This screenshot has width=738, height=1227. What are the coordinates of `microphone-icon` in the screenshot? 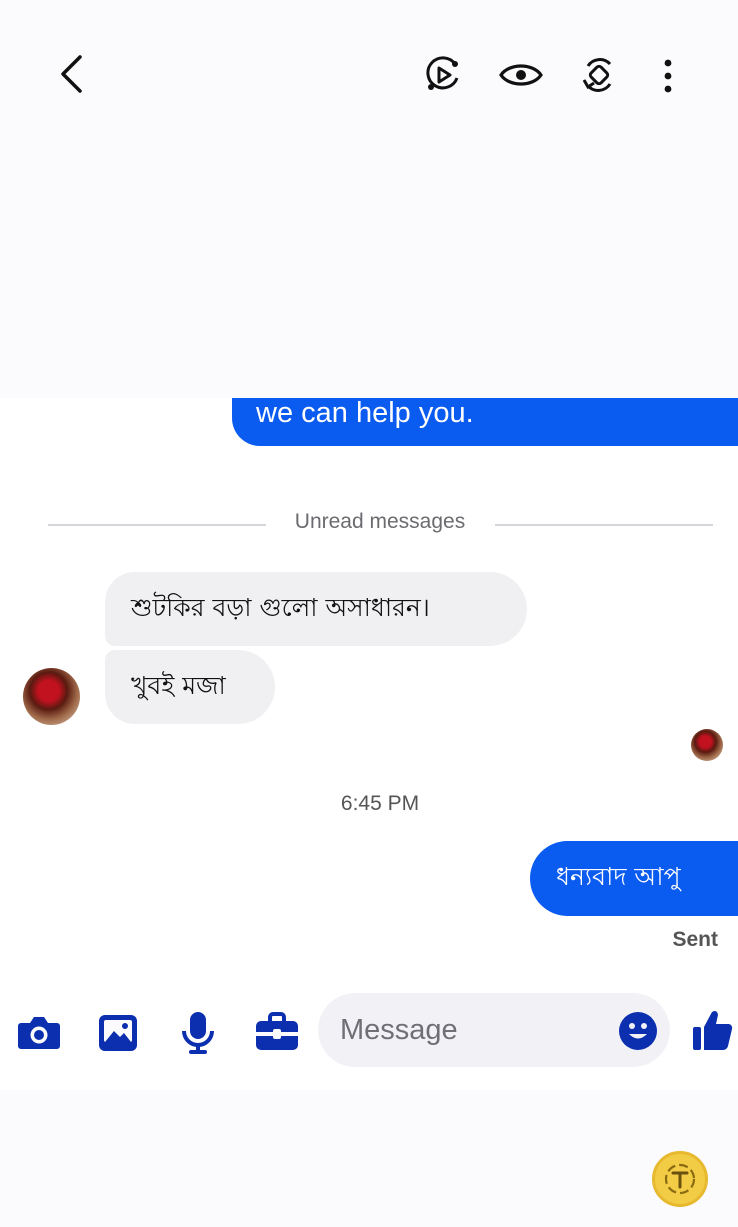 It's located at (198, 1033).